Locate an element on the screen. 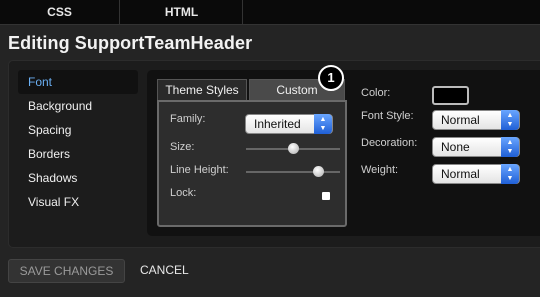 This screenshot has height=297, width=540. weight-select: Normal ▲ ▼ is located at coordinates (476, 174).